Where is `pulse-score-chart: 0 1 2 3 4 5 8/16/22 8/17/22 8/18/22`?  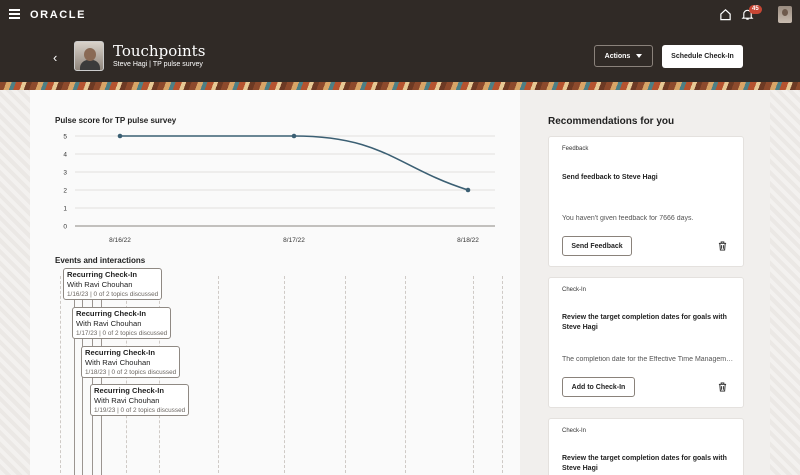
pulse-score-chart: 0 1 2 3 4 5 8/16/22 8/17/22 8/18/22 is located at coordinates (279, 188).